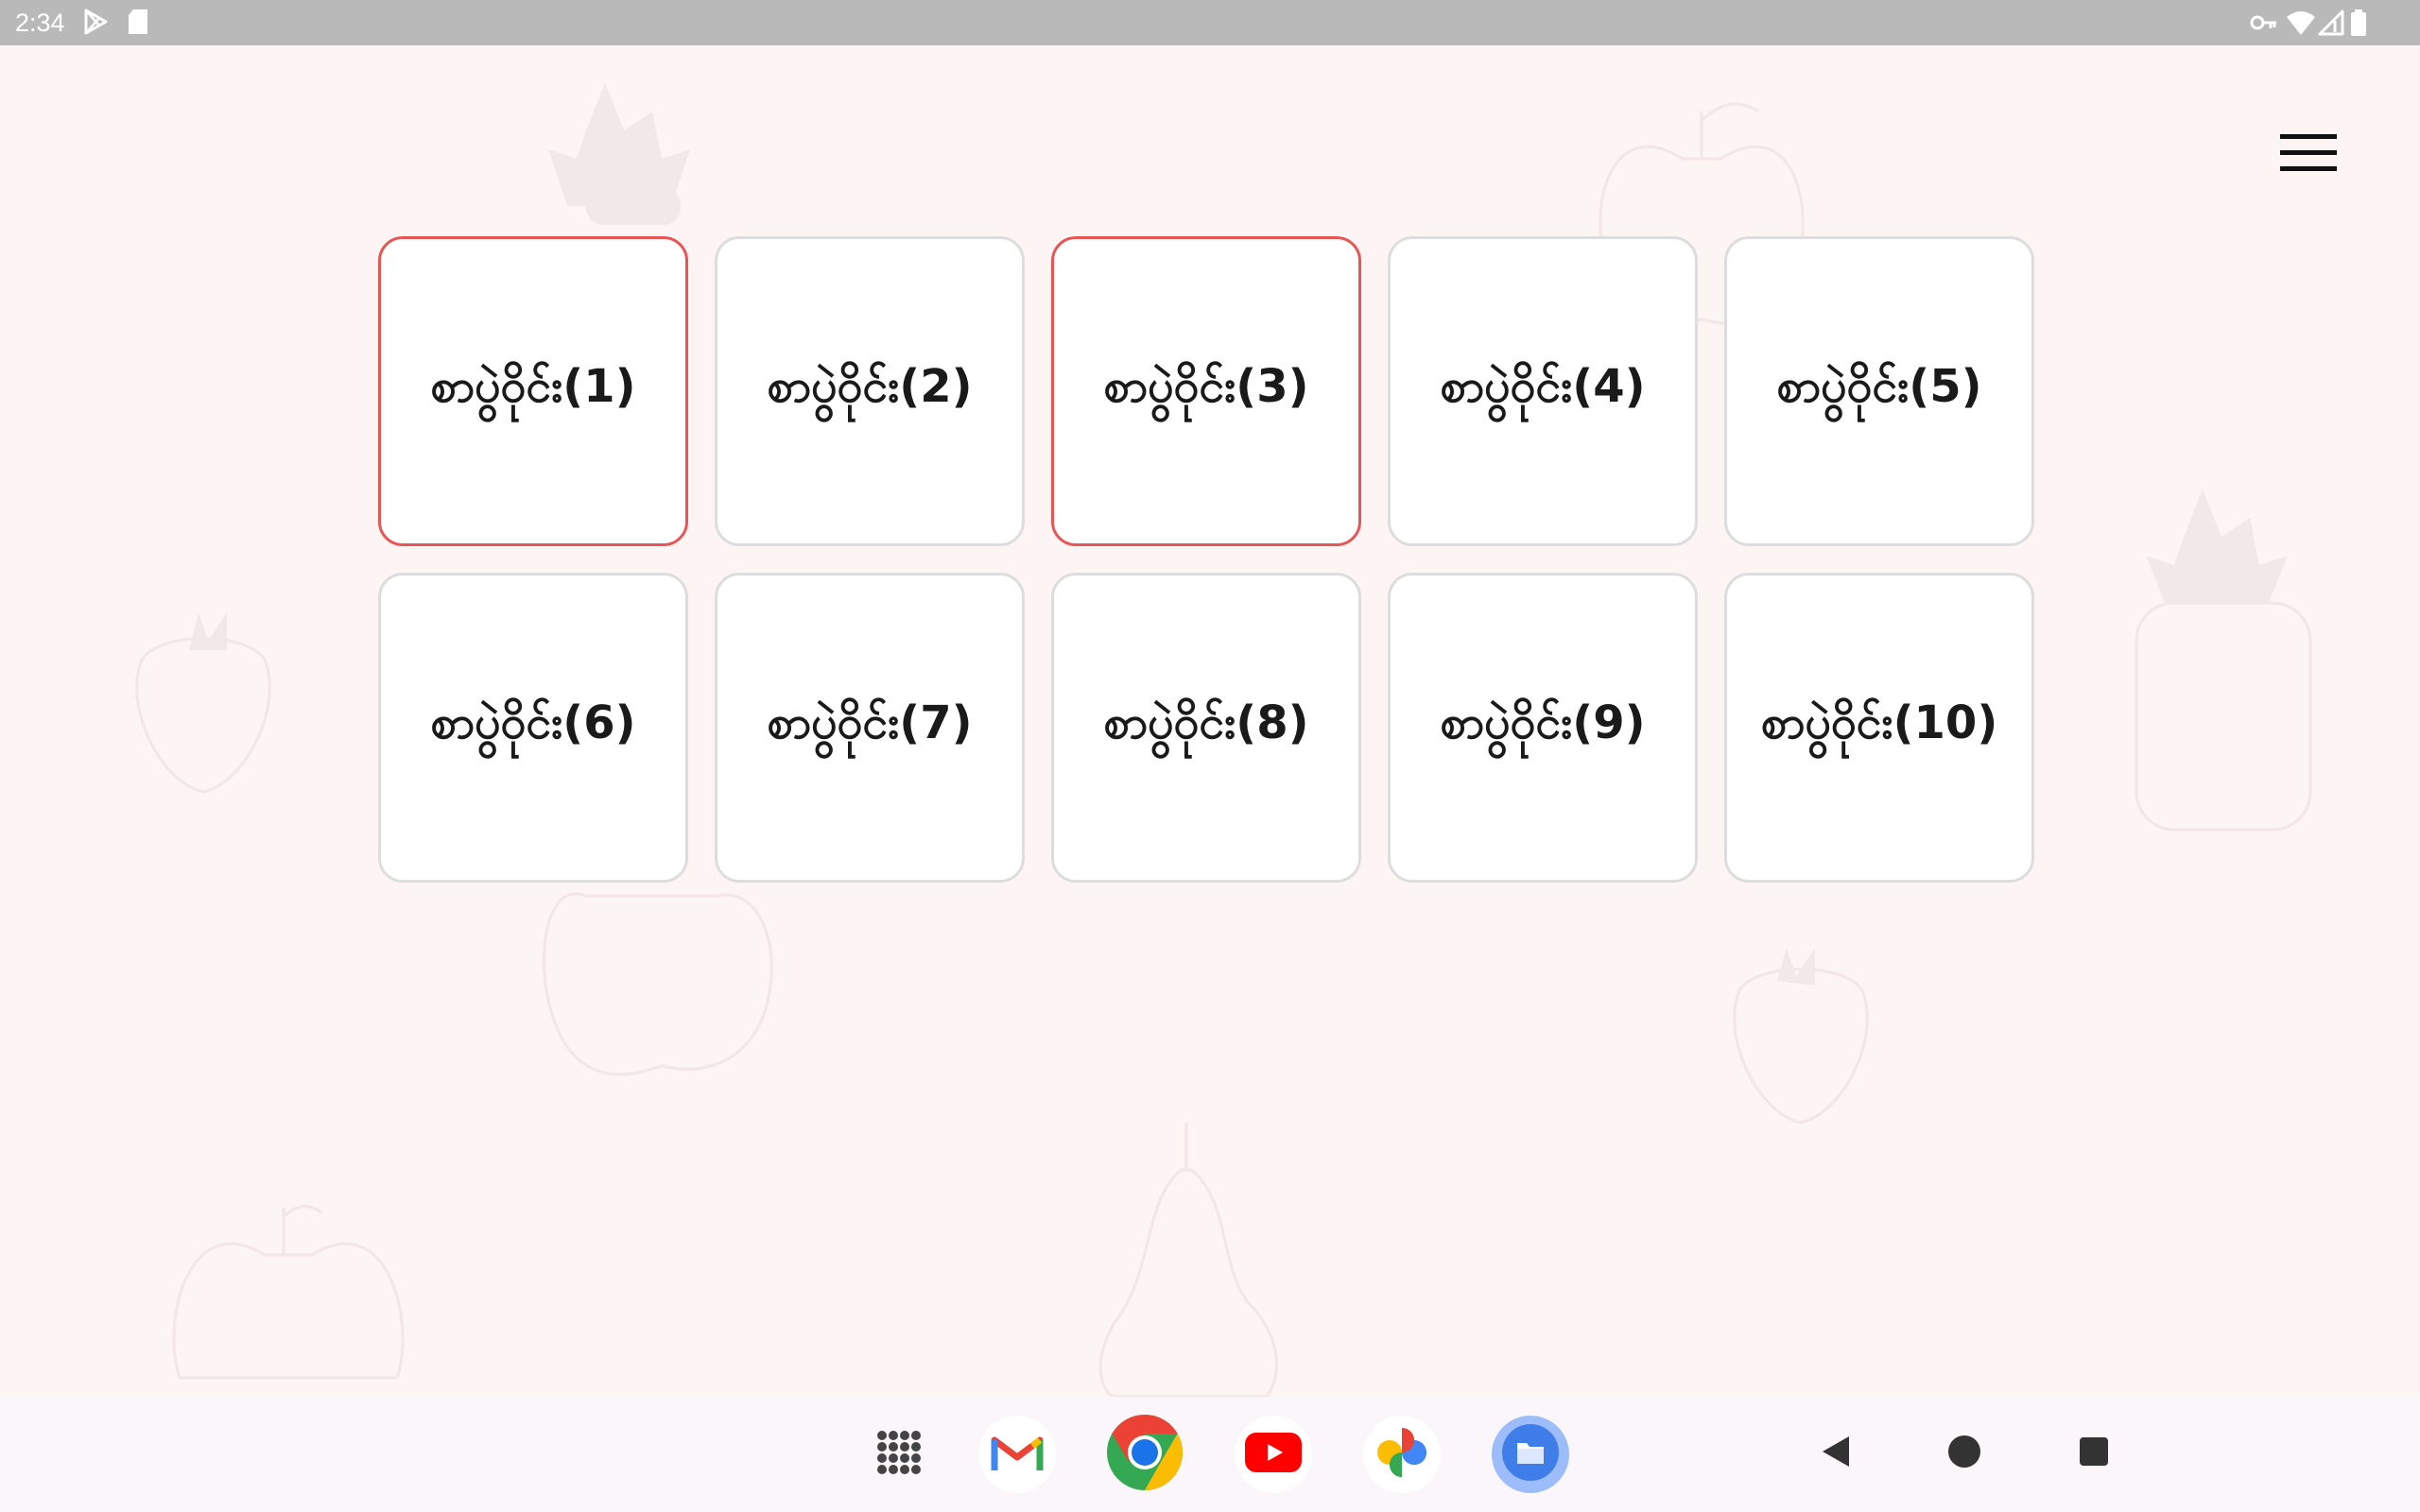 This screenshot has width=2420, height=1512. Describe the element at coordinates (1879, 386) in the screenshot. I see `table-card-label: စာပွဲဝိုင်း(5)` at that location.